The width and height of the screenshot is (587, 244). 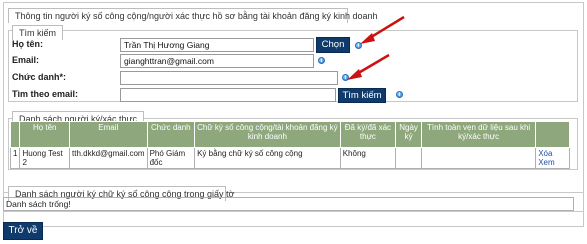 I want to click on column-header: Email, so click(x=108, y=134).